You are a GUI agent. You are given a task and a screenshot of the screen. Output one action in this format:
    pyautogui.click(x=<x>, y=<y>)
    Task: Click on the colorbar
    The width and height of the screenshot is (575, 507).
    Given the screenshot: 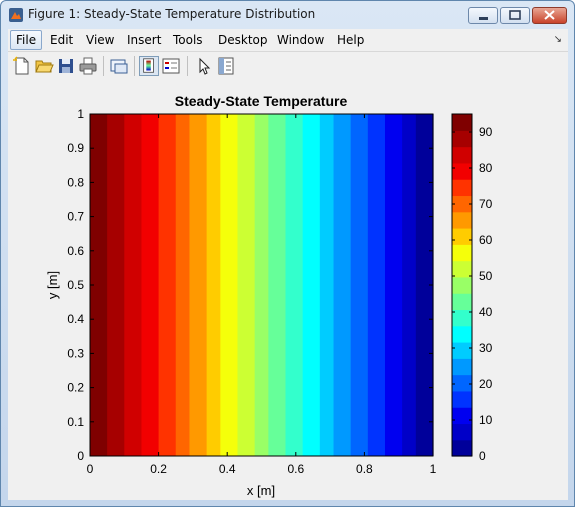 What is the action you would take?
    pyautogui.click(x=462, y=285)
    